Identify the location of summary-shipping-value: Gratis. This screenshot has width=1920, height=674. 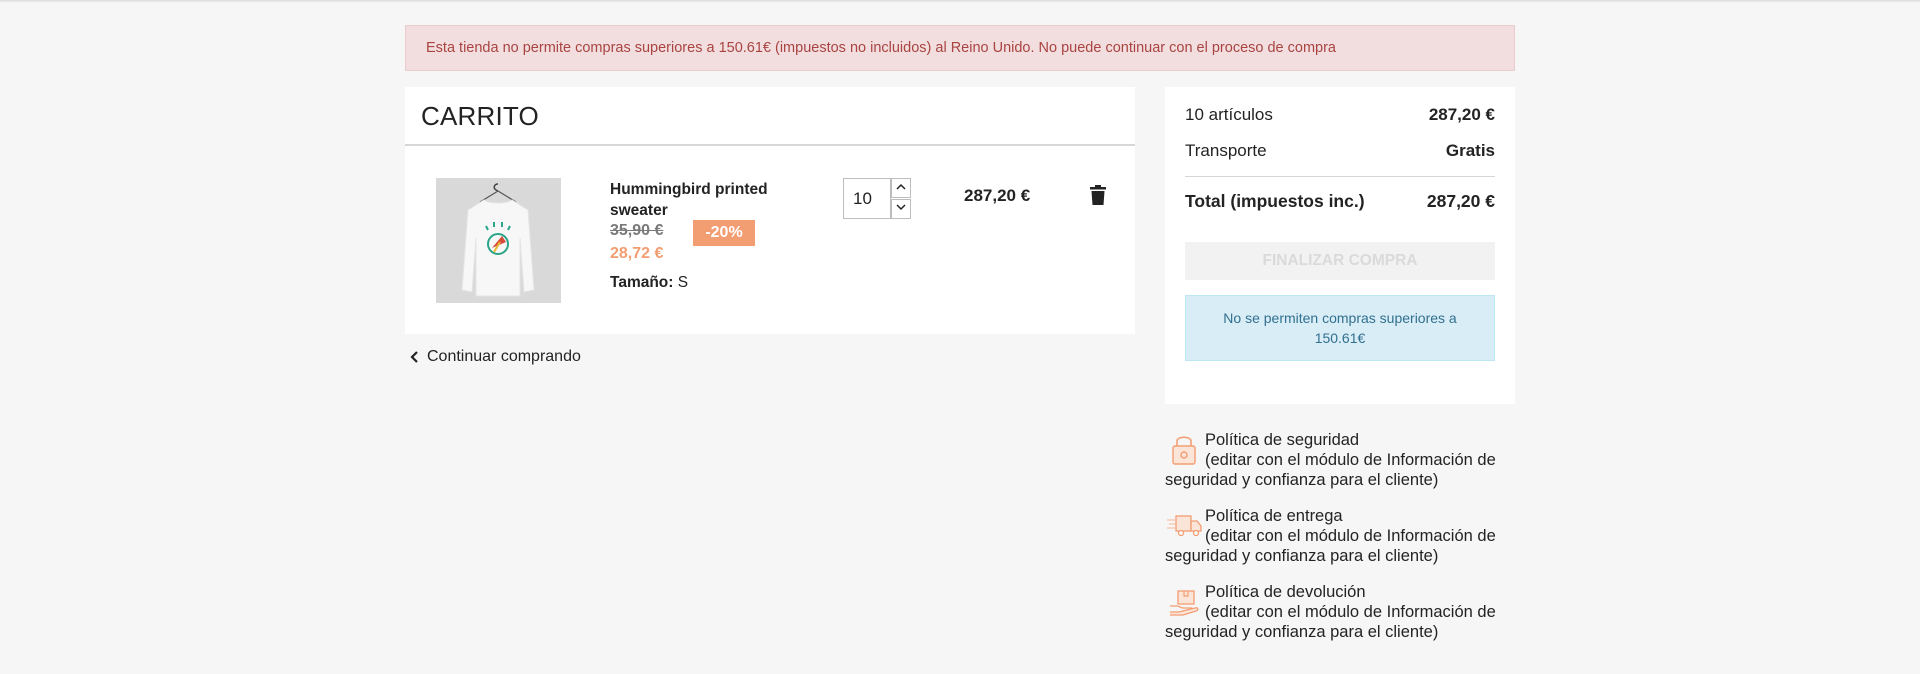
(1470, 150).